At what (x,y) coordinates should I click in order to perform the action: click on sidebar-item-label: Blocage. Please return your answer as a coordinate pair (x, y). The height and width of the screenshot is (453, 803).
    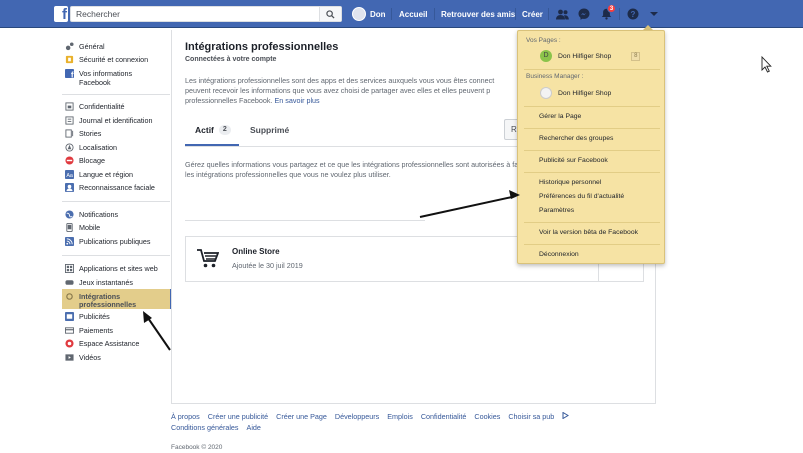
    Looking at the image, I should click on (92, 160).